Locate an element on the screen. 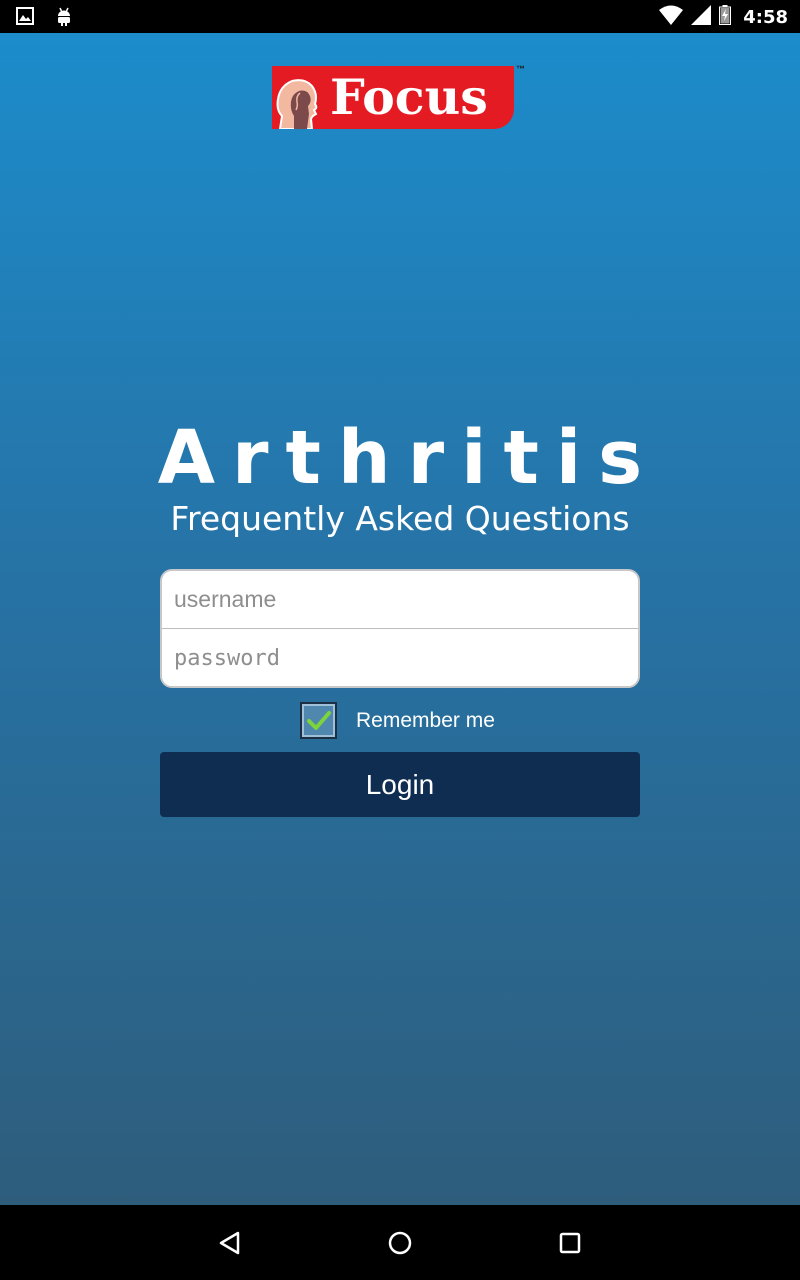 The image size is (800, 1280). checkmark-icon is located at coordinates (318, 720).